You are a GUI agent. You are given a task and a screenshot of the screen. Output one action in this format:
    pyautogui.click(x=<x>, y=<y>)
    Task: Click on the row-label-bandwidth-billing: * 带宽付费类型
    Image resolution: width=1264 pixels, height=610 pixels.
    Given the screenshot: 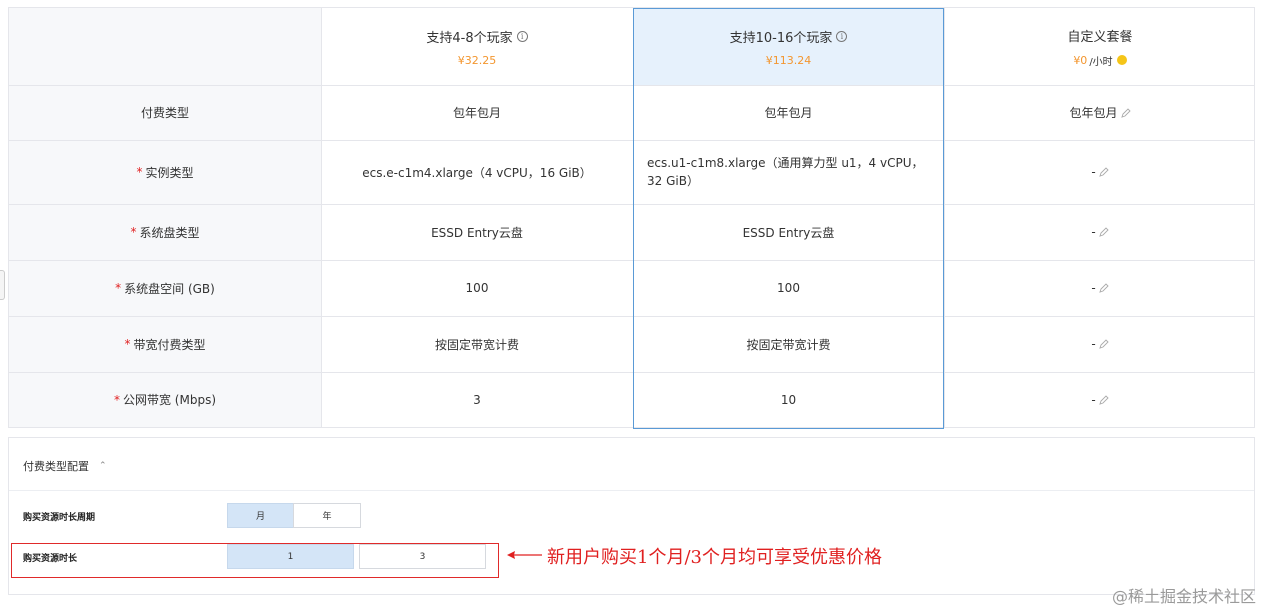 What is the action you would take?
    pyautogui.click(x=165, y=344)
    